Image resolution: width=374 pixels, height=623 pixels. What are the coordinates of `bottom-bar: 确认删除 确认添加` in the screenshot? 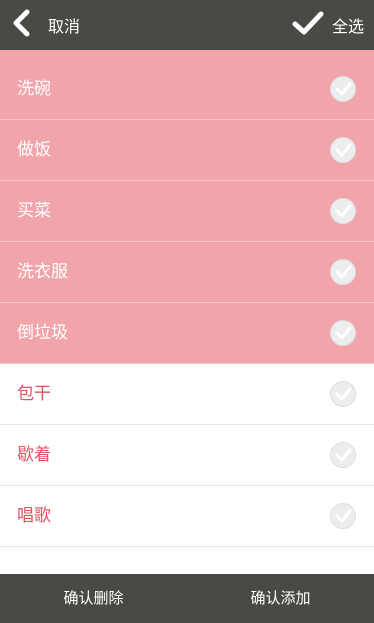 It's located at (187, 598).